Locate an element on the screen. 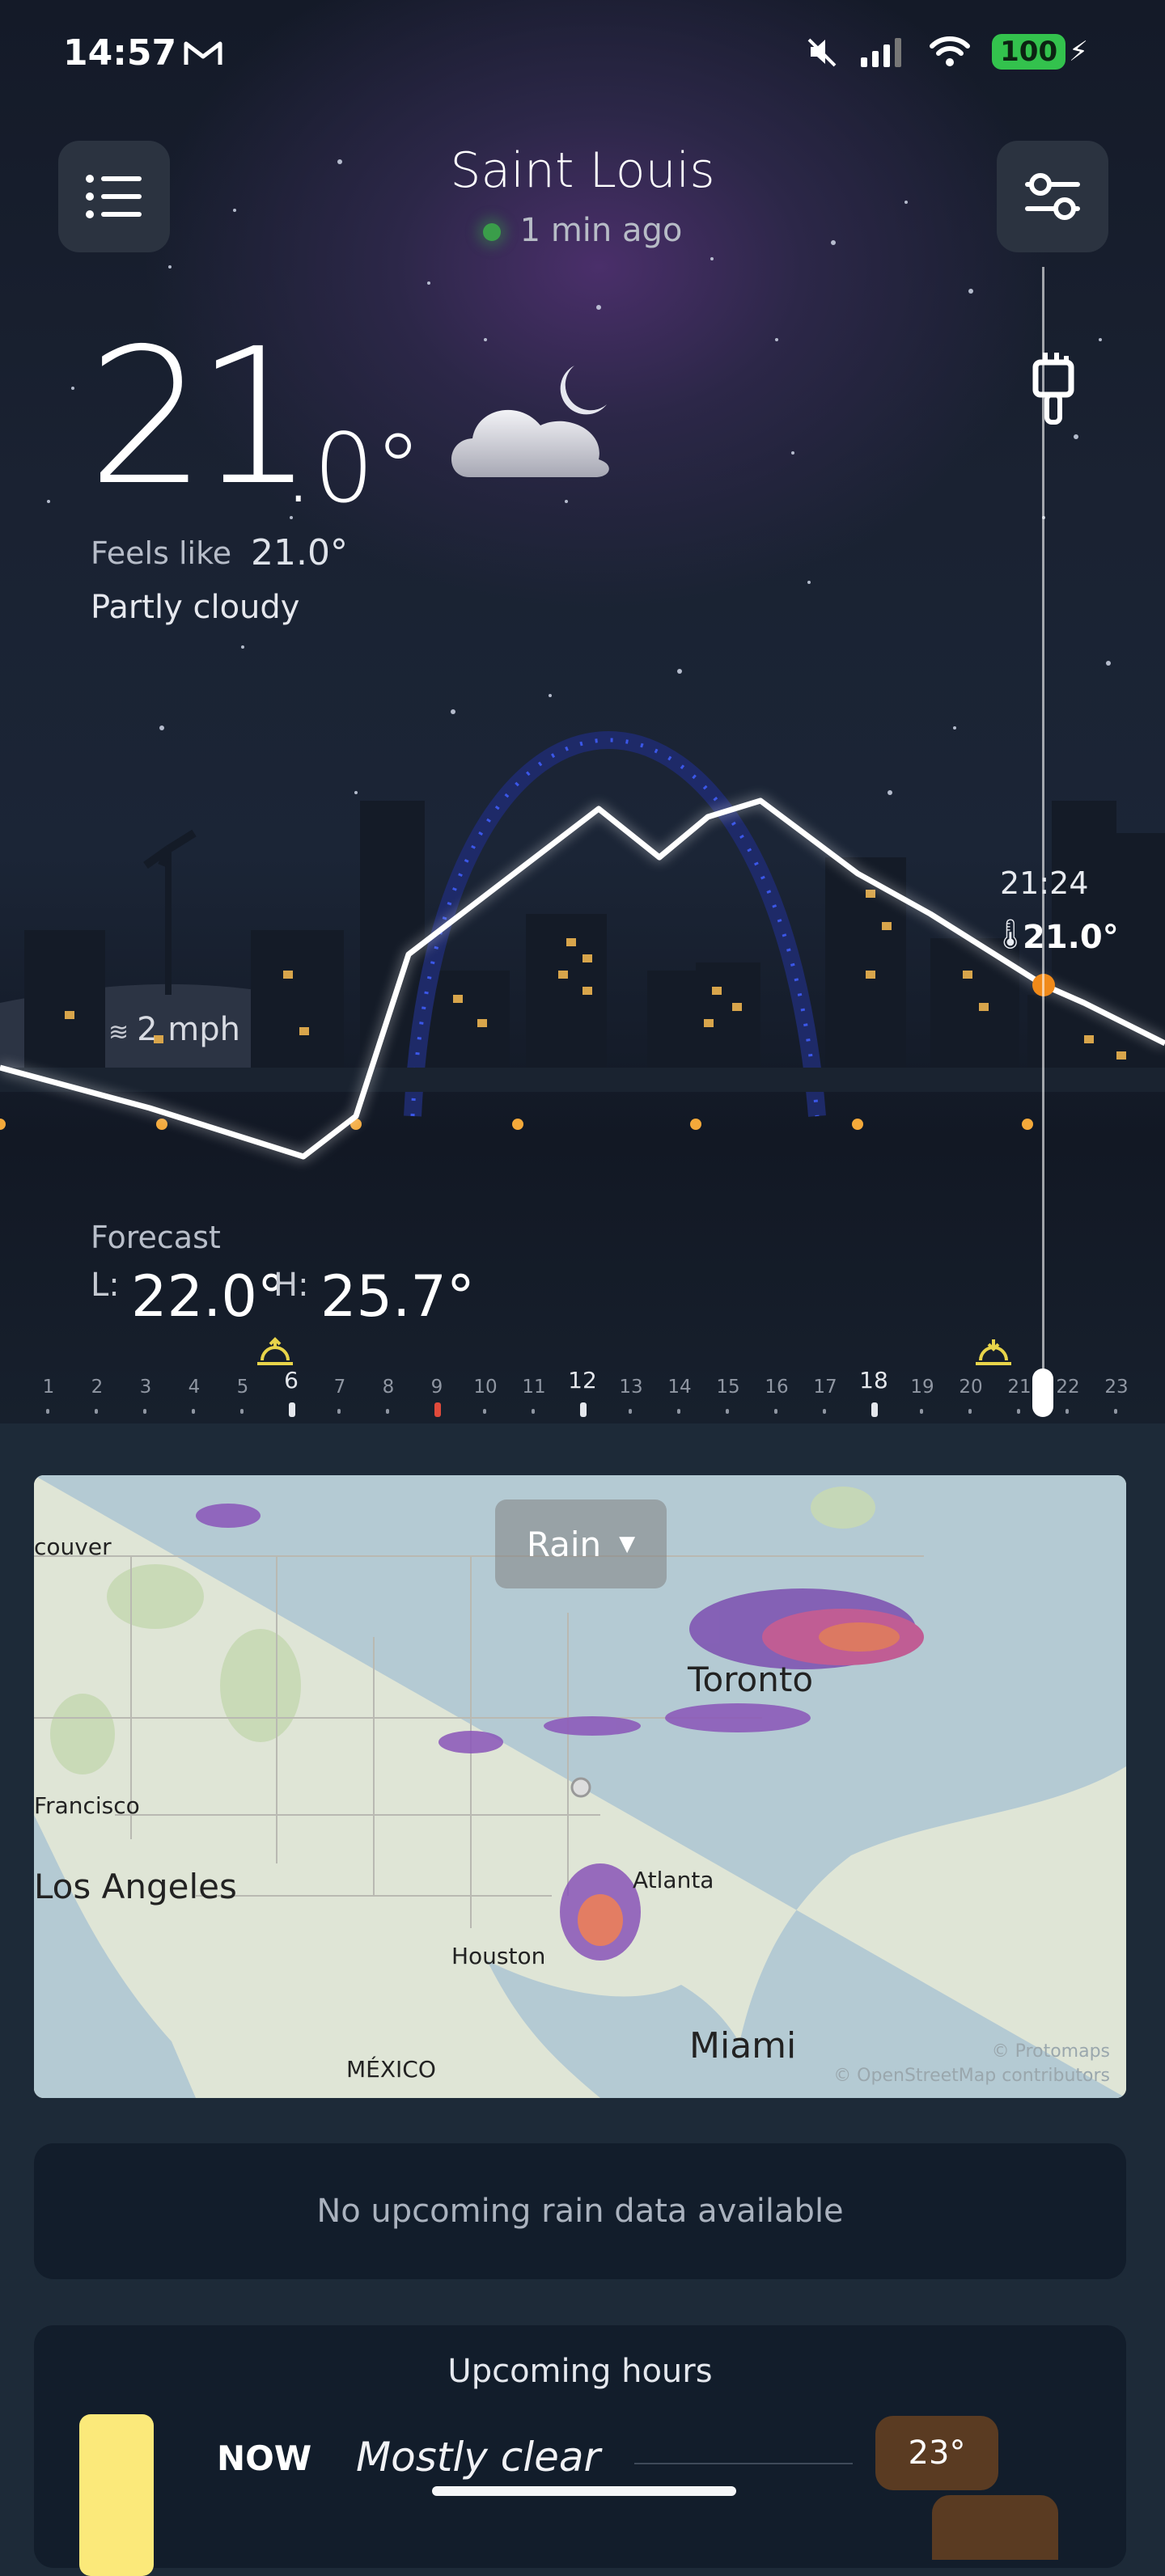 The width and height of the screenshot is (1165, 2576). hour-tick-label: 12 is located at coordinates (583, 1380).